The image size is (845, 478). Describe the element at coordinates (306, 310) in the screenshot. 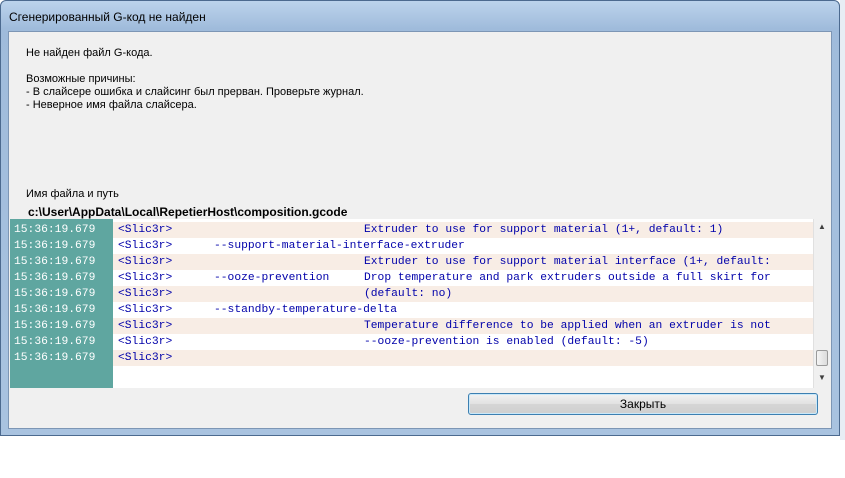

I see `log-option: --standby-temperature-delta` at that location.